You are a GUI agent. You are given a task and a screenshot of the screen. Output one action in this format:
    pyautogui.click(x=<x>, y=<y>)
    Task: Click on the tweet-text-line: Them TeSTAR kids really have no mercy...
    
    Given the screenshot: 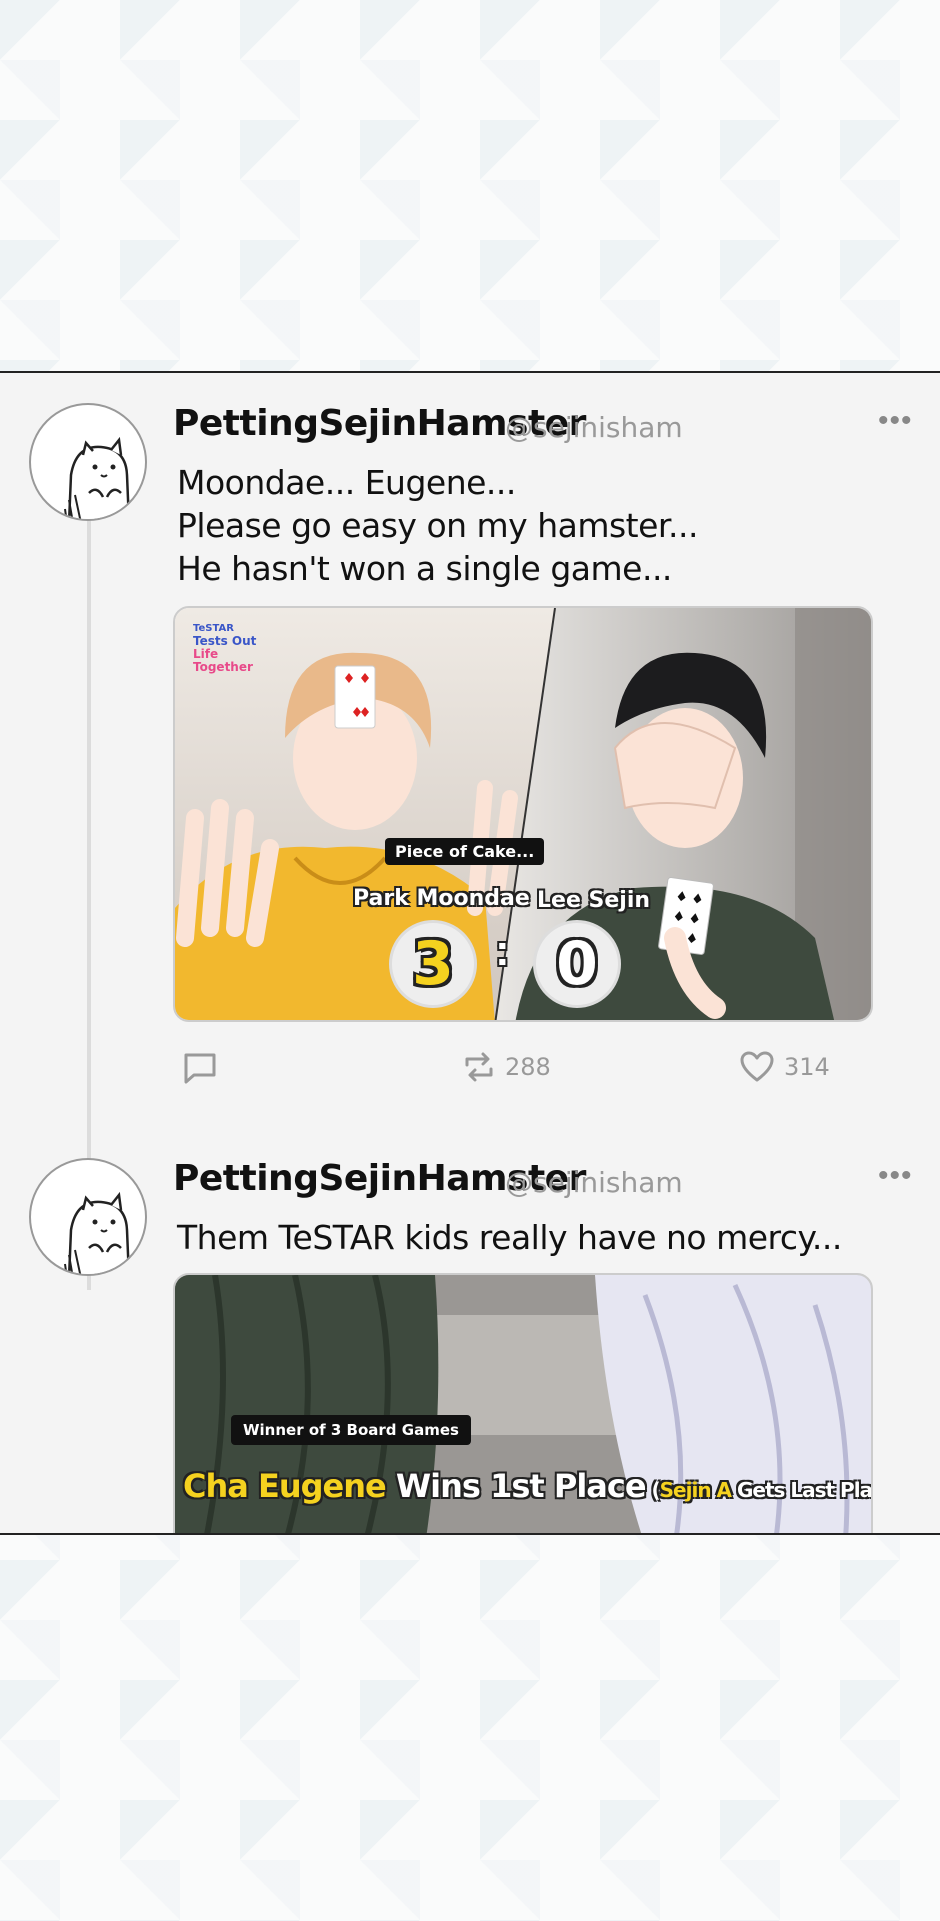 What is the action you would take?
    pyautogui.click(x=509, y=1237)
    